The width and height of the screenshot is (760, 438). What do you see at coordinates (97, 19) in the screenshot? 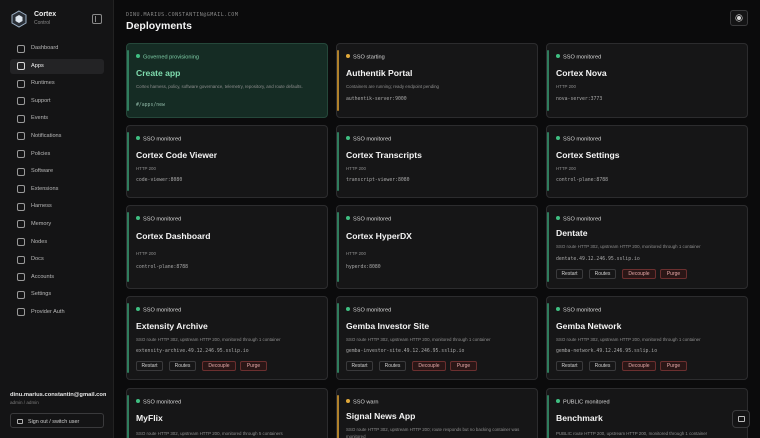
I see `sidebar-collapse-icon` at bounding box center [97, 19].